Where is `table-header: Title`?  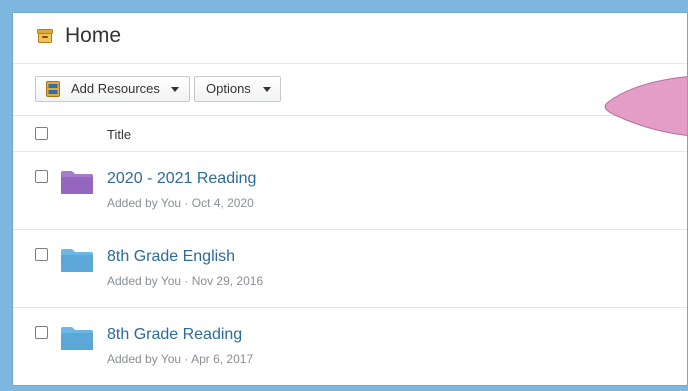 table-header: Title is located at coordinates (350, 134).